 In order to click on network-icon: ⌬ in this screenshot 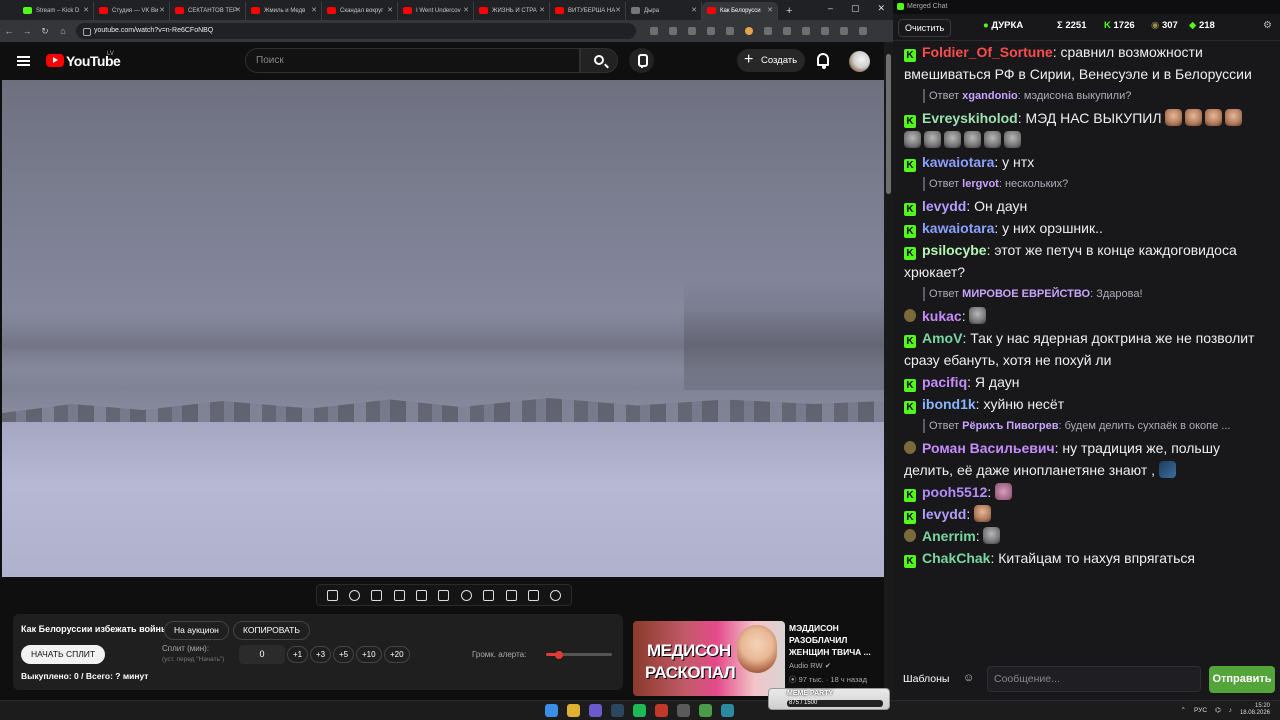, I will do `click(1218, 710)`.